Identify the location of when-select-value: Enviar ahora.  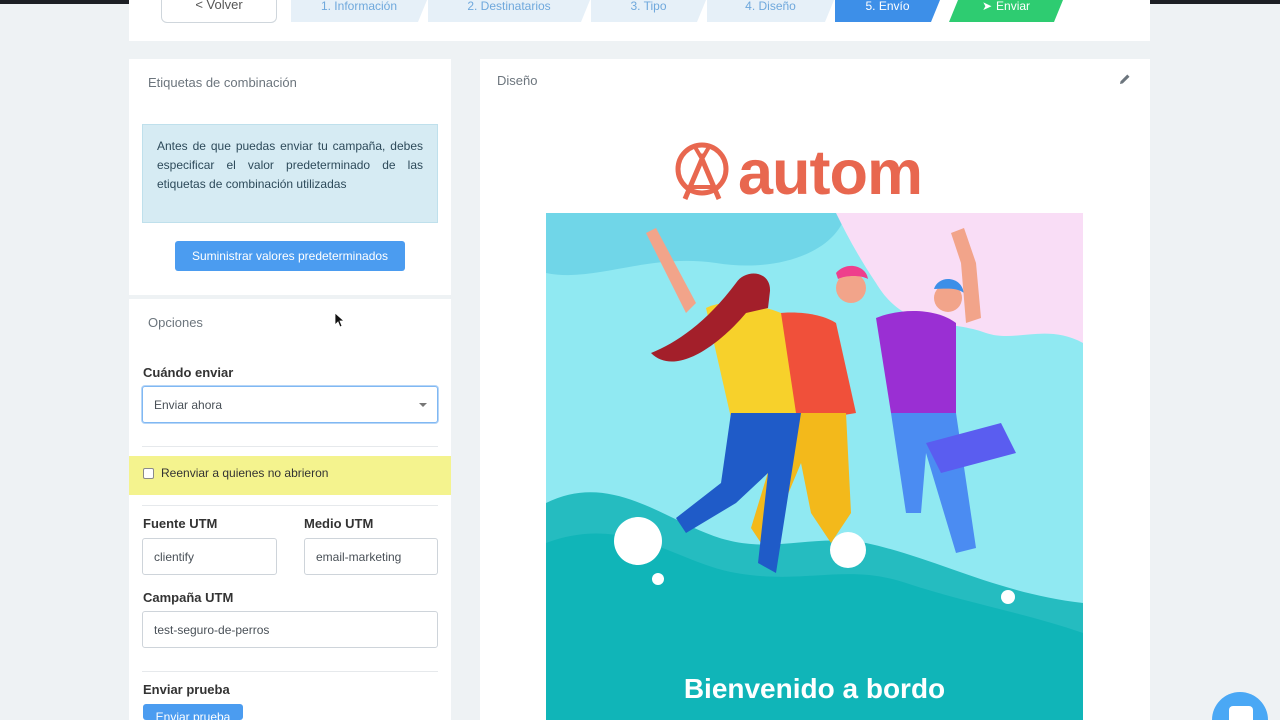
(188, 404).